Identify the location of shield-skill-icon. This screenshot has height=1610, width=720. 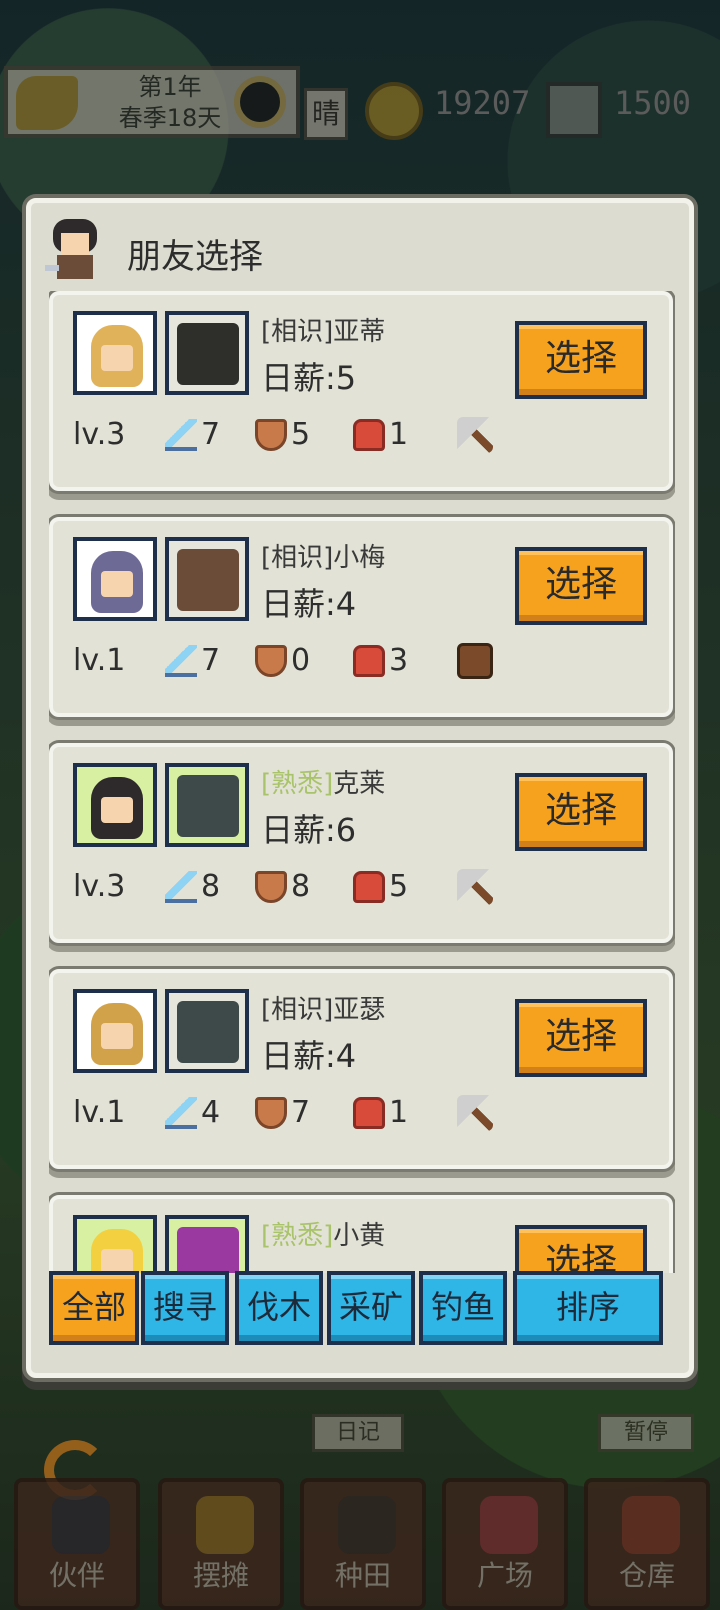
(208, 1032).